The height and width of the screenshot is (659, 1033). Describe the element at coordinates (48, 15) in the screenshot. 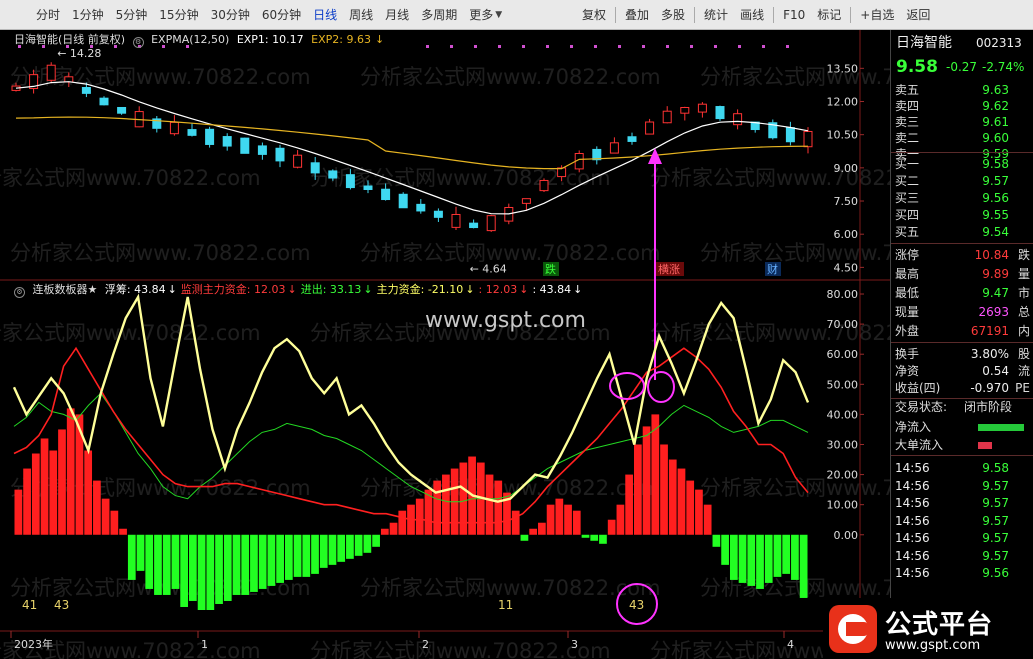

I see `period-tab-0: 分时` at that location.